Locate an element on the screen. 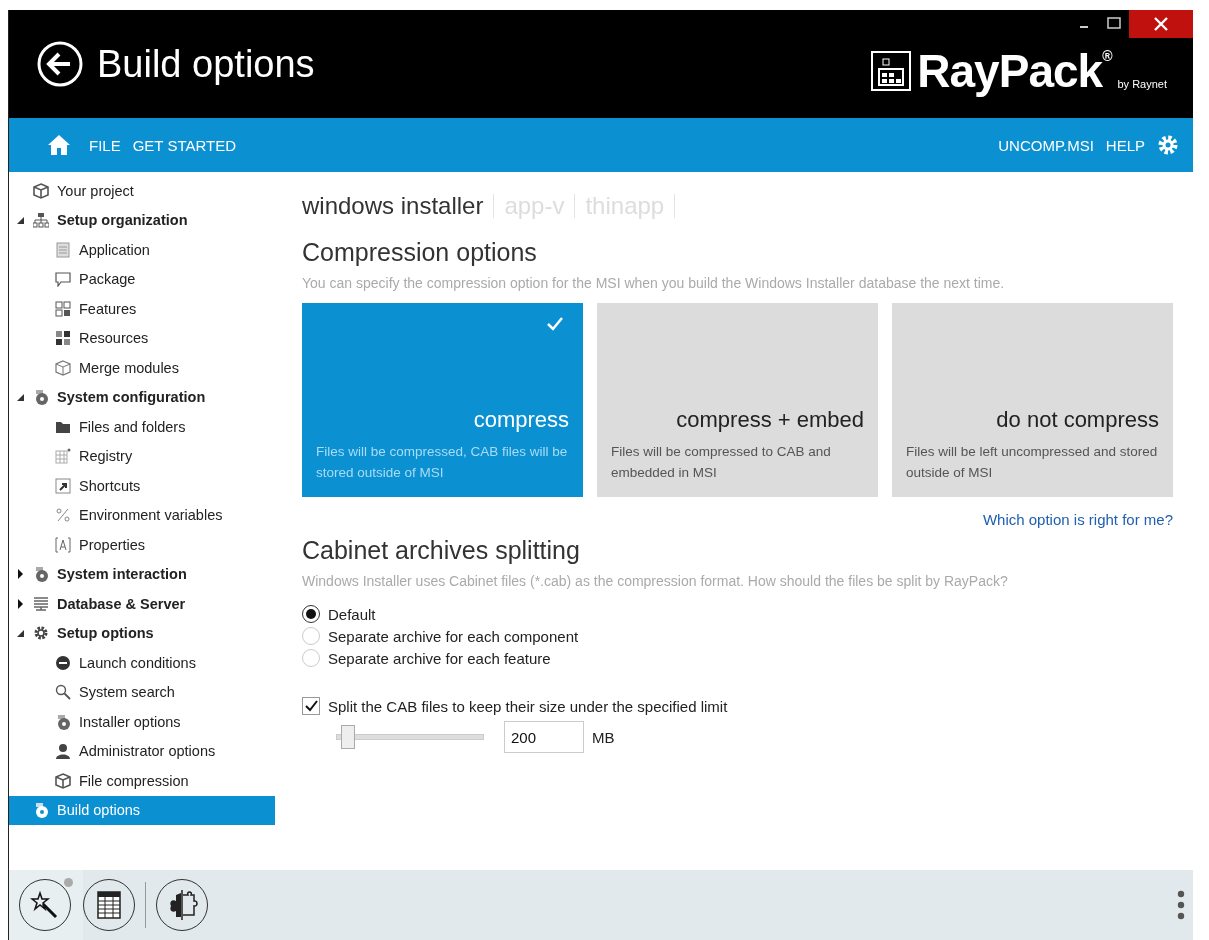  sitemap-icon is located at coordinates (41, 220).